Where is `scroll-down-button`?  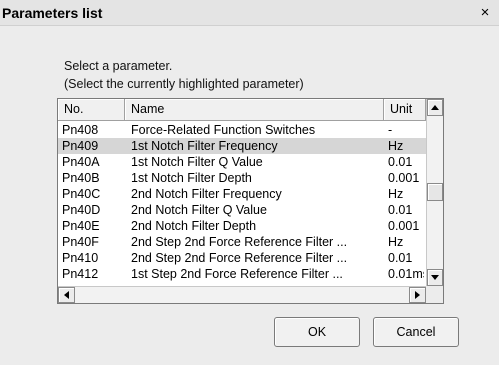
scroll-down-button is located at coordinates (435, 277).